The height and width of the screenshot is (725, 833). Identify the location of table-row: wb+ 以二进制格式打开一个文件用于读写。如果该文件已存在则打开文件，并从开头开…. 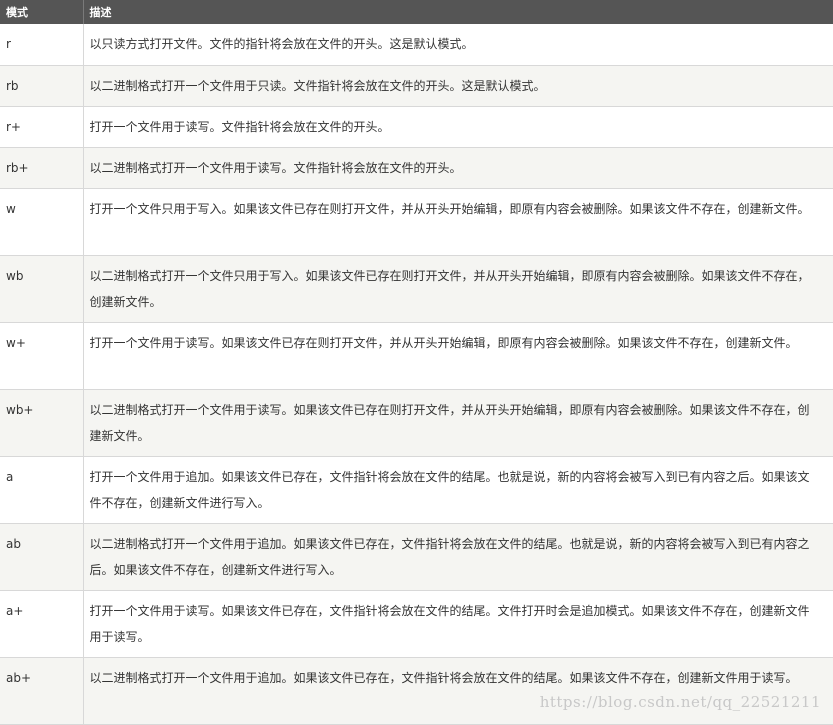
(416, 422).